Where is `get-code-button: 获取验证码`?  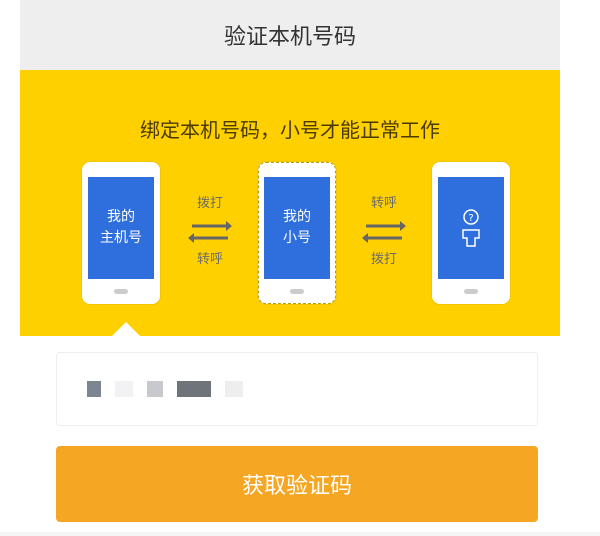 get-code-button: 获取验证码 is located at coordinates (297, 484).